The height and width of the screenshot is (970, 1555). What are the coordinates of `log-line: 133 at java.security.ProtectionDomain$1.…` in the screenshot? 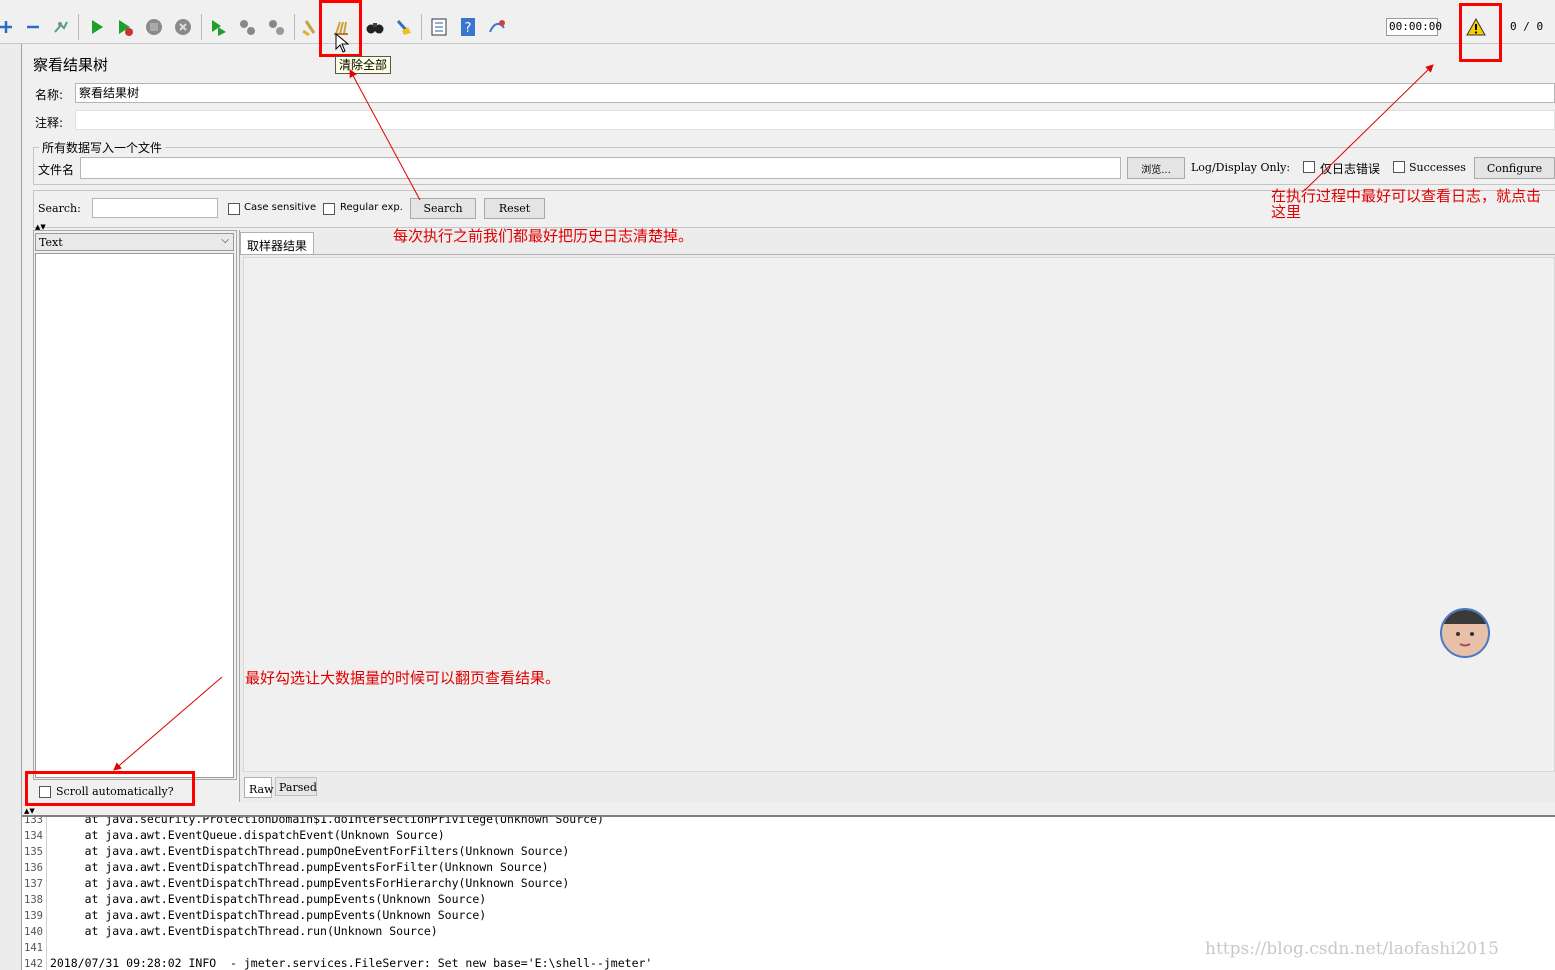 It's located at (314, 820).